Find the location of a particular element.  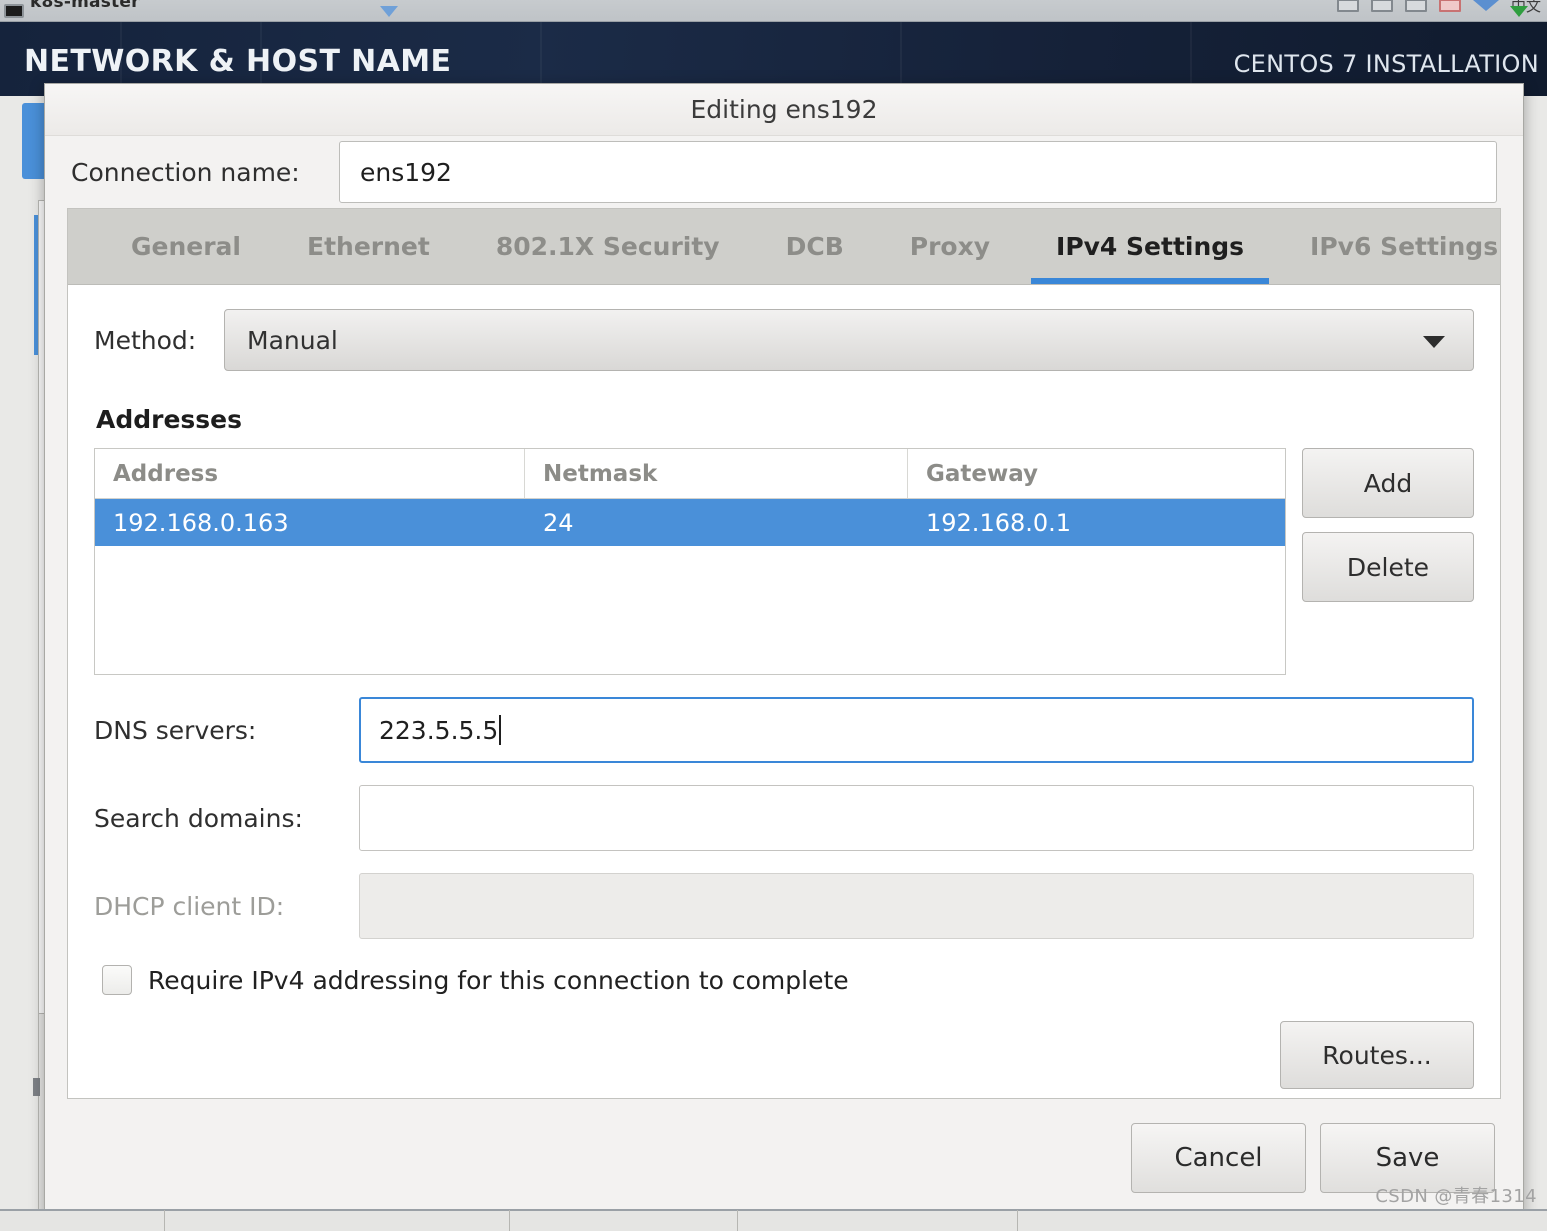

addresses-table-header: Address Netmask Gateway is located at coordinates (690, 474).